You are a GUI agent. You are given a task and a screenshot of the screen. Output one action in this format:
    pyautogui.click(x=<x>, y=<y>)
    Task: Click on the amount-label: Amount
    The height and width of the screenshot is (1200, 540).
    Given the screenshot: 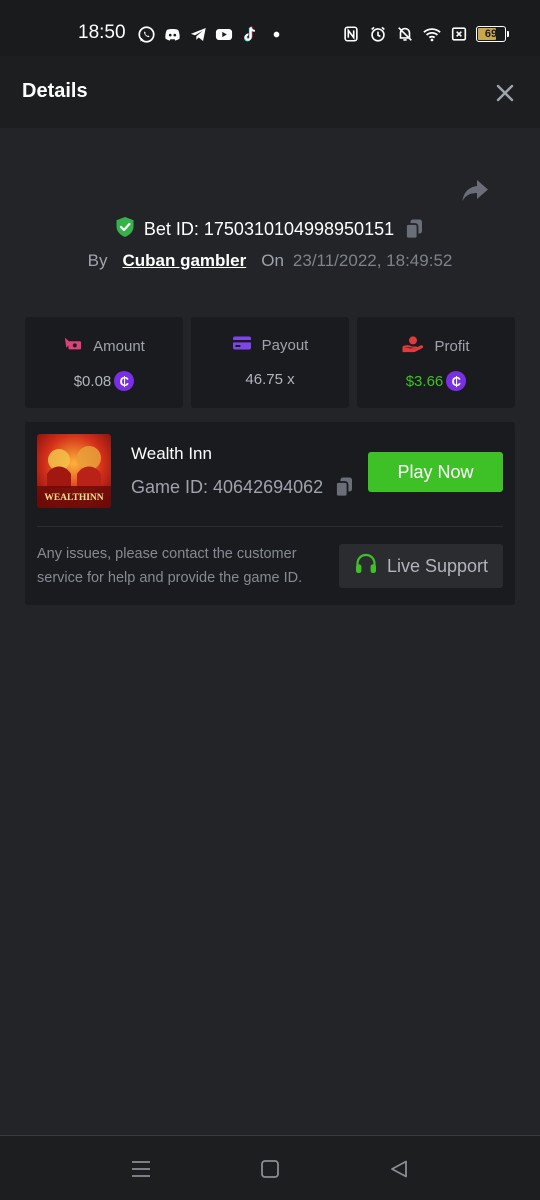 What is the action you would take?
    pyautogui.click(x=119, y=346)
    